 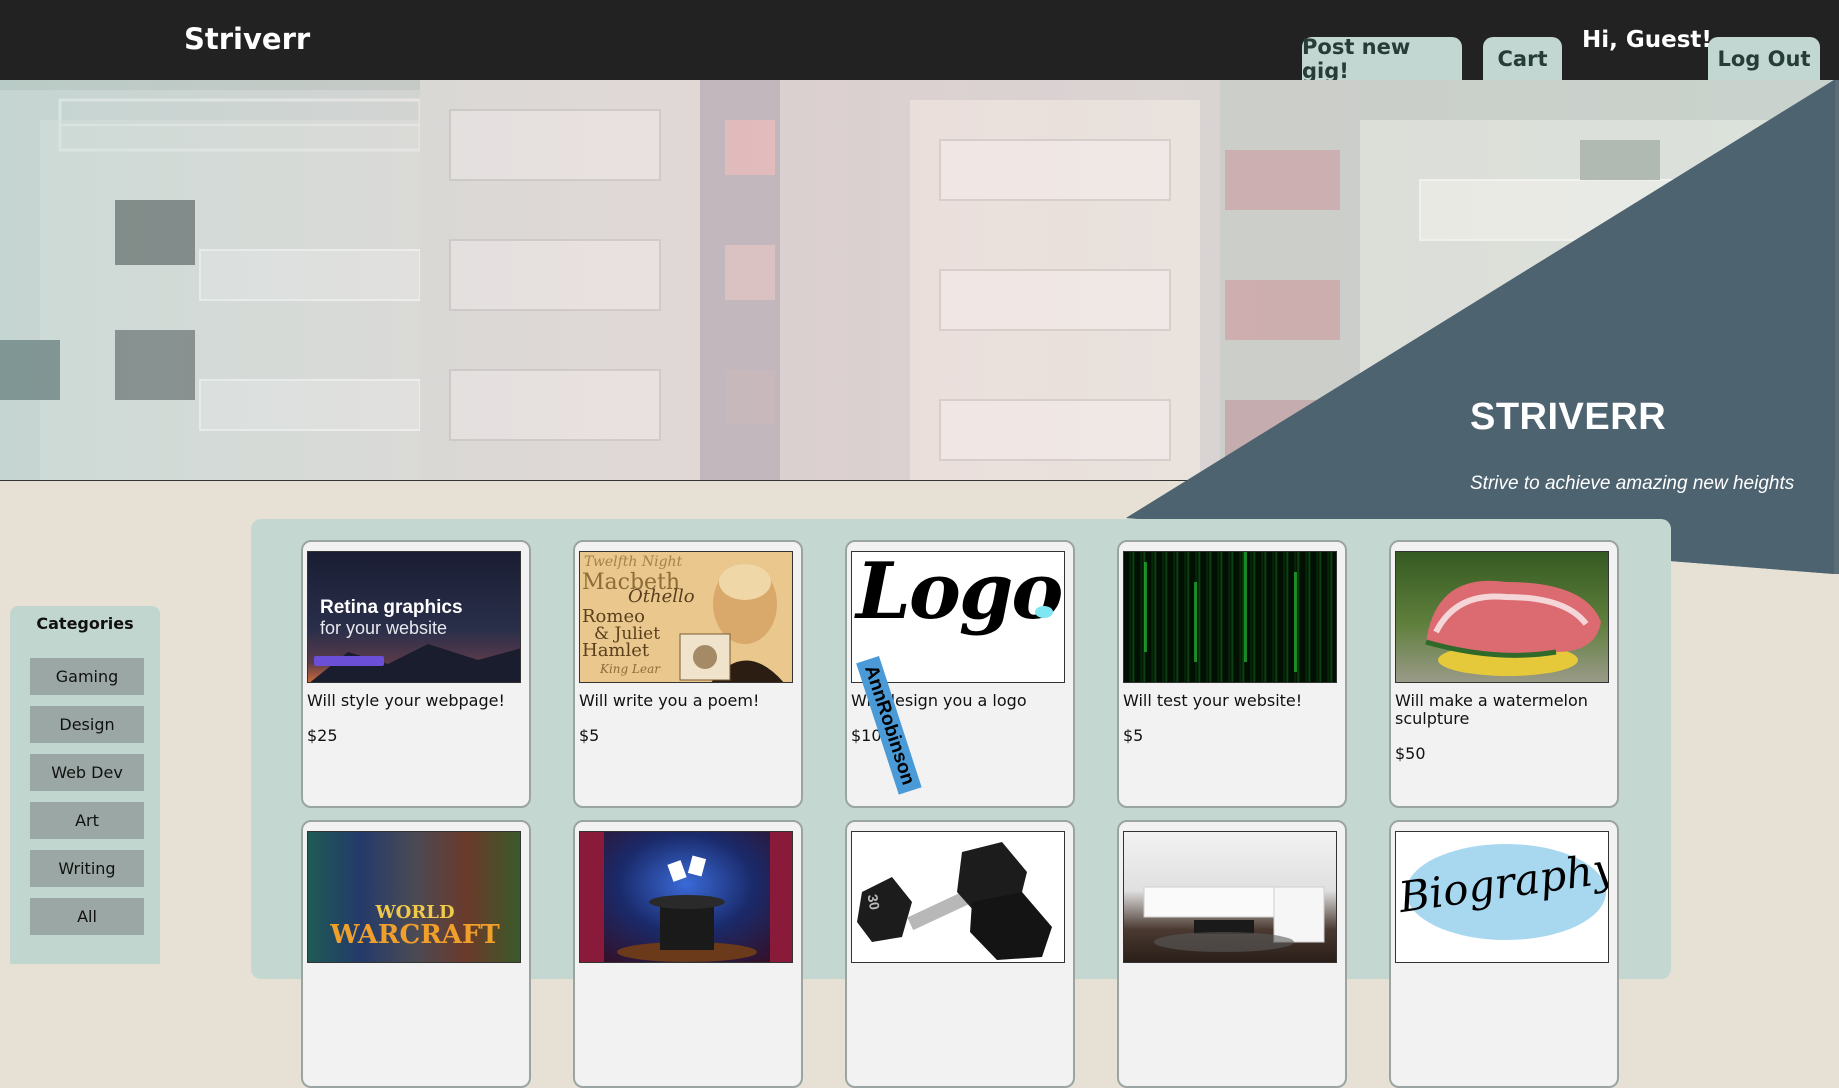 I want to click on gig-thumbnail-image: Biography, so click(x=1502, y=897).